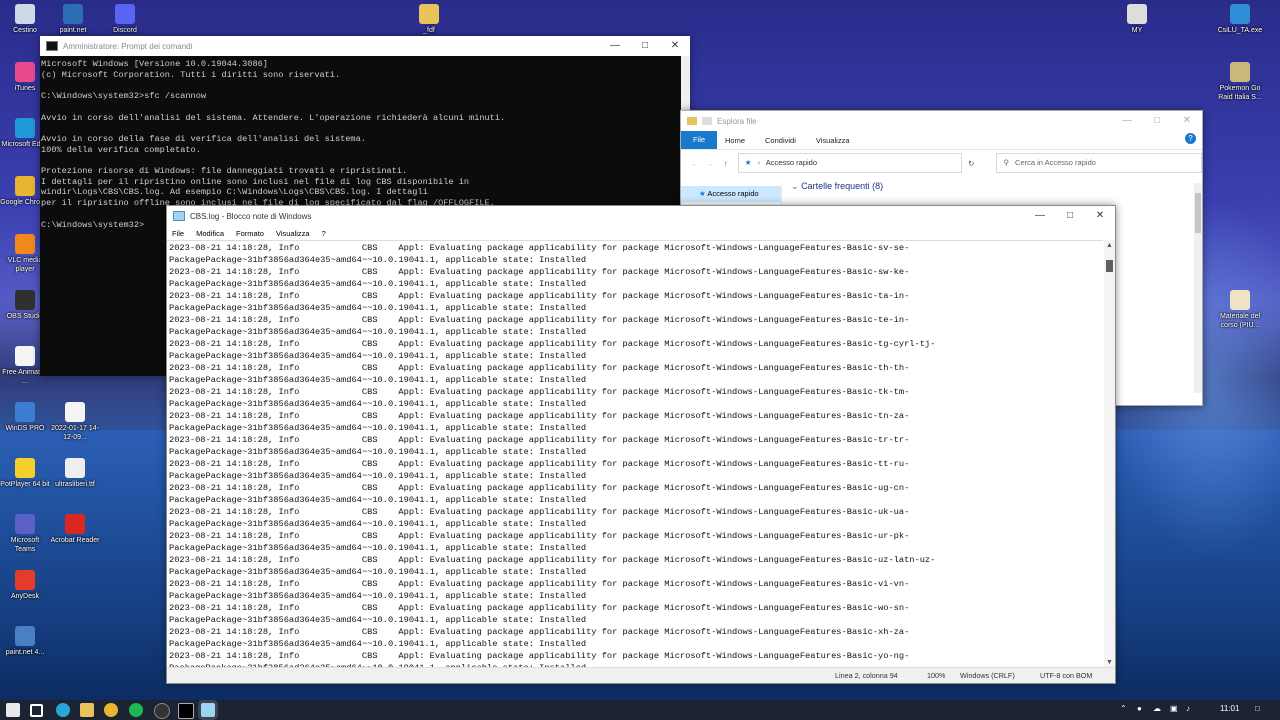  Describe the element at coordinates (640, 710) in the screenshot. I see `taskbar: ⌃ ● ☁ ▣ ♪ 11:01 □` at that location.